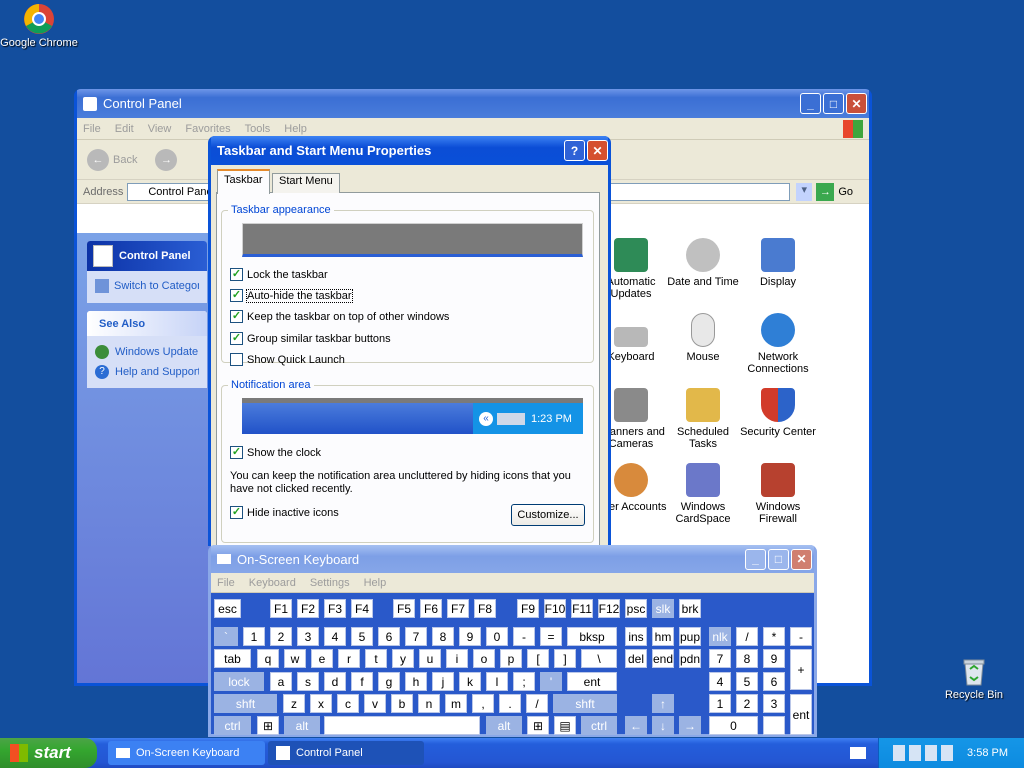 This screenshot has height=768, width=1024. Describe the element at coordinates (690, 636) in the screenshot. I see `osk-key: pup` at that location.